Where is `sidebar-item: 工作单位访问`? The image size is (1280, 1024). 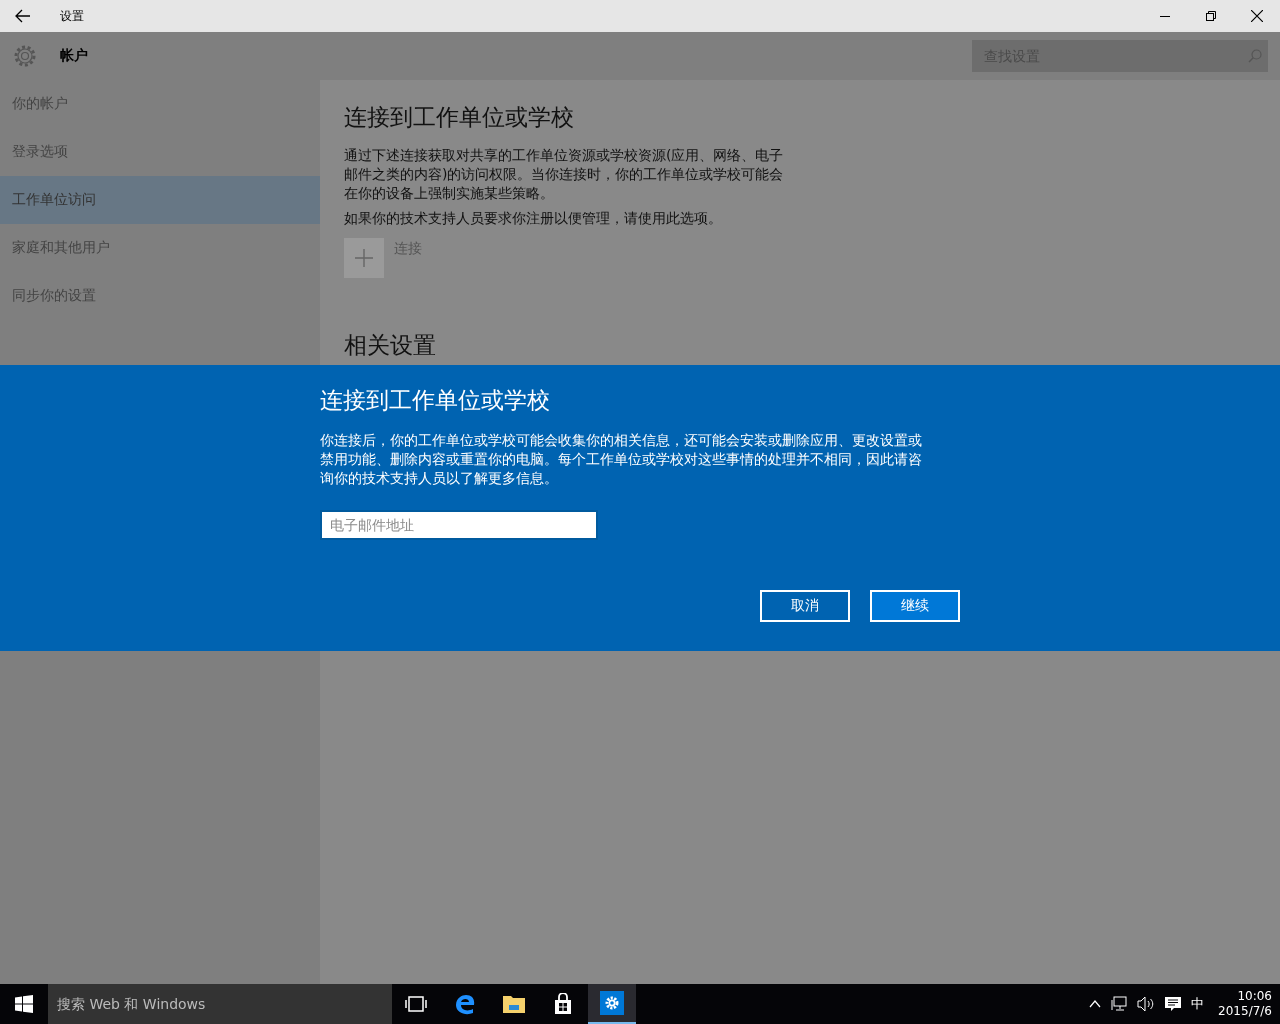 sidebar-item: 工作单位访问 is located at coordinates (160, 200).